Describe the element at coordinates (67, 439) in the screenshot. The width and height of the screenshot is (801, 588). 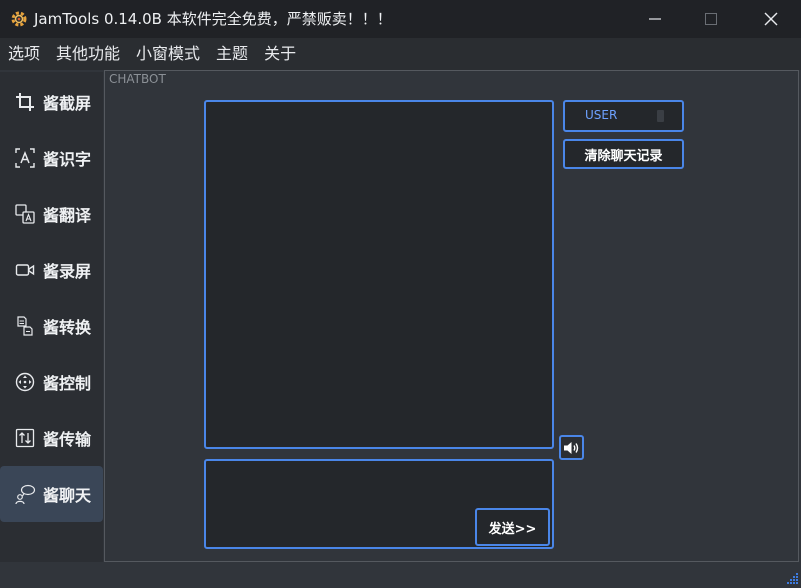
I see `sidebar-item-label: 酱传输` at that location.